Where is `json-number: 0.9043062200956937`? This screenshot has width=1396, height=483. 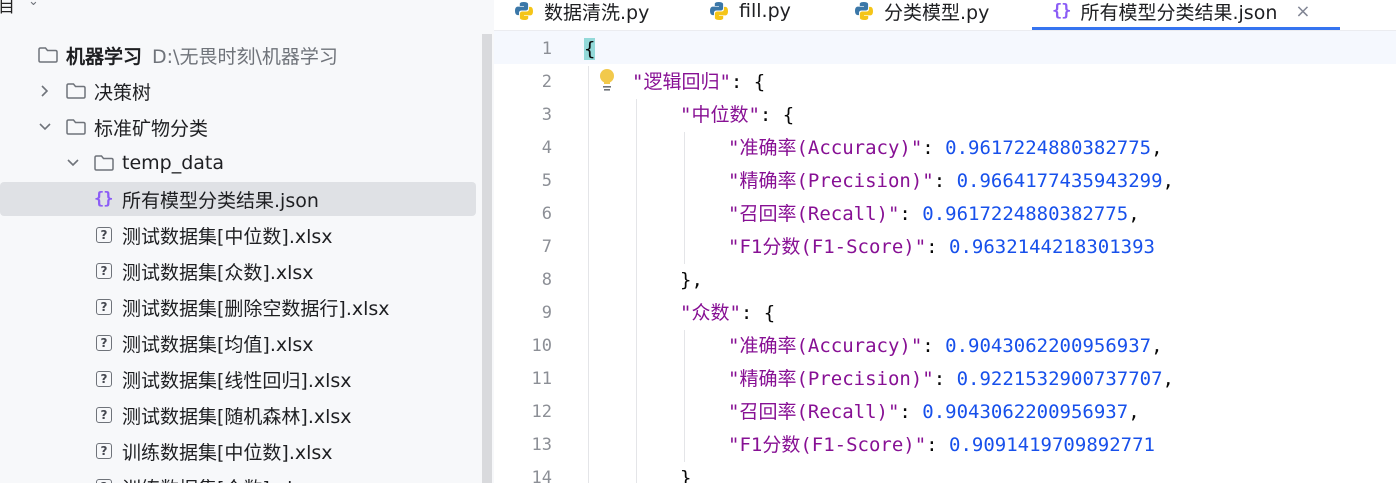 json-number: 0.9043062200956937 is located at coordinates (1025, 412).